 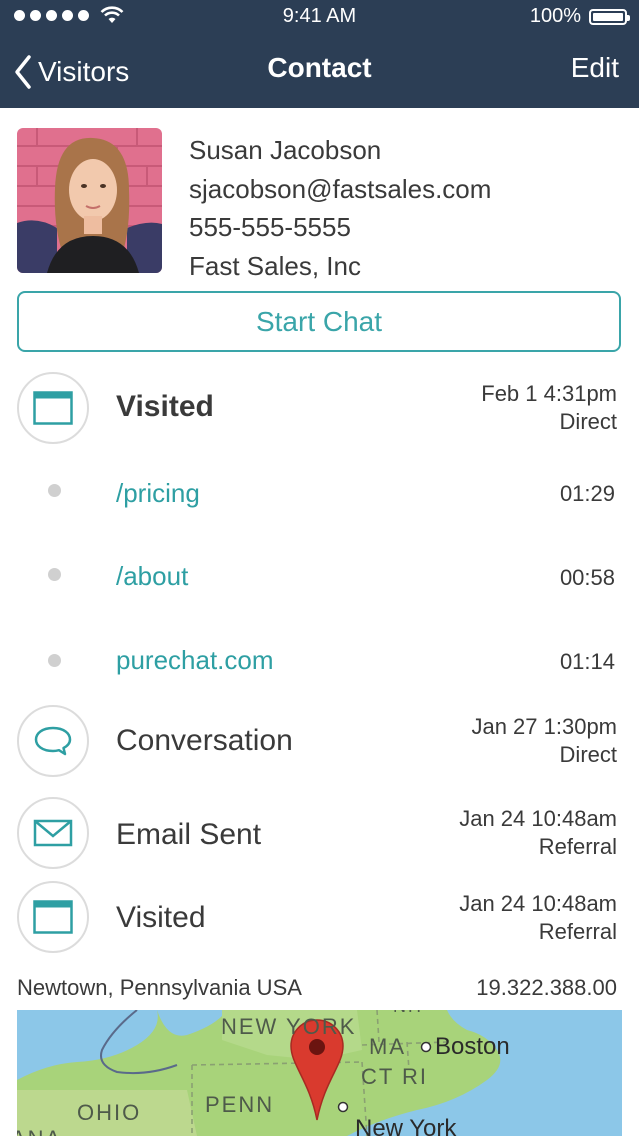 What do you see at coordinates (53, 833) in the screenshot?
I see `envelope-icon` at bounding box center [53, 833].